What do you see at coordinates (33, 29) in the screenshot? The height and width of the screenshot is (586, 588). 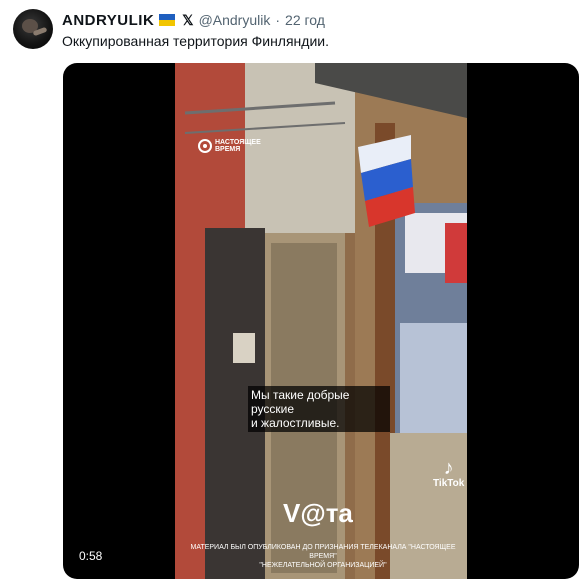 I see `avatar` at bounding box center [33, 29].